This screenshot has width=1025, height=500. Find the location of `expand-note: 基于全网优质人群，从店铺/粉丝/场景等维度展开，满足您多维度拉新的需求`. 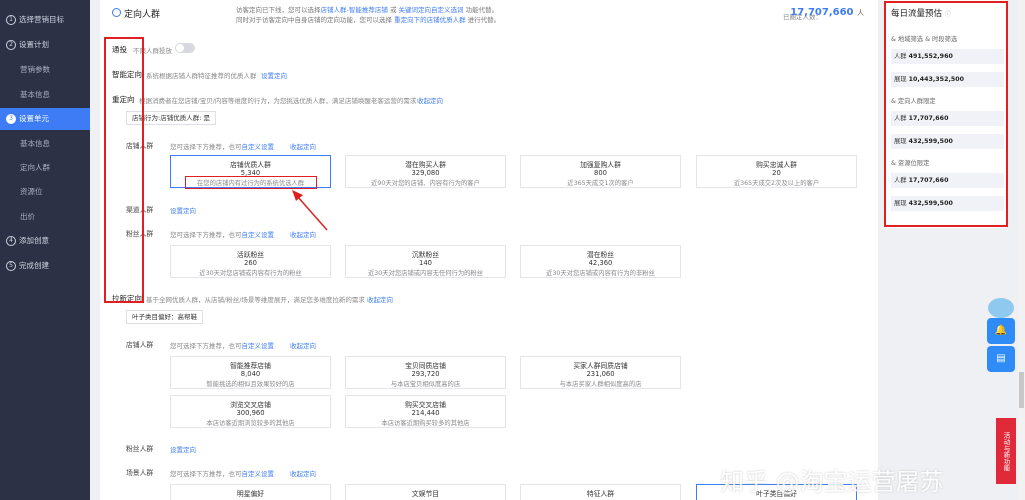

expand-note: 基于全网优质人群，从店铺/粉丝/场景等维度展开，满足您多维度拉新的需求 is located at coordinates (255, 300).